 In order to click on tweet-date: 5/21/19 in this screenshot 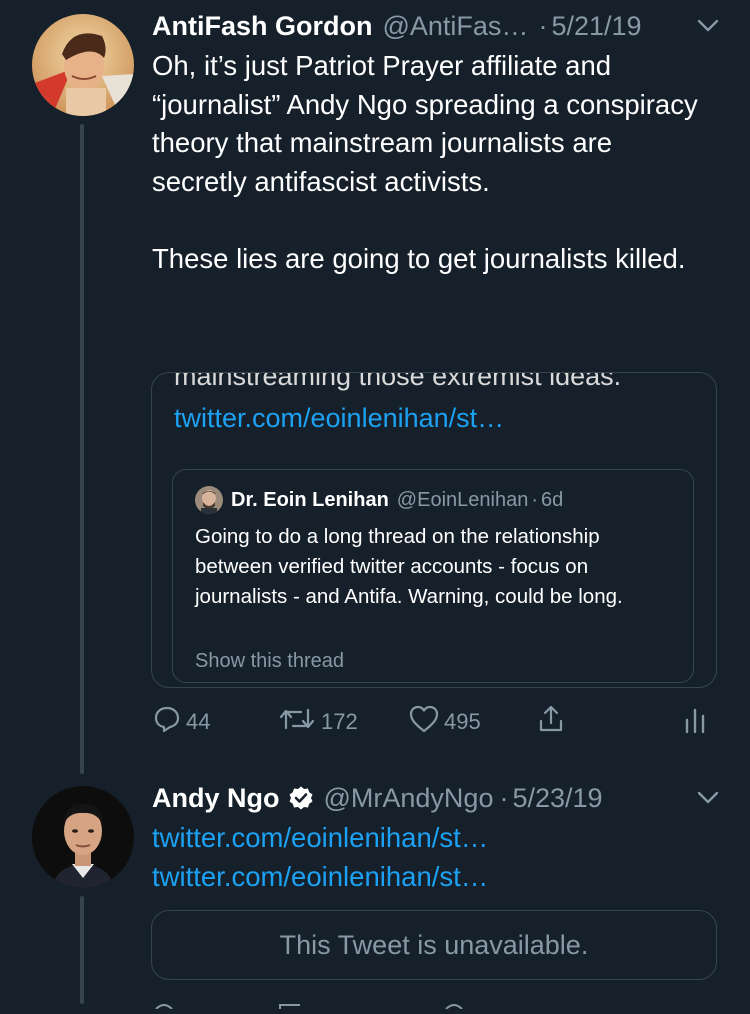, I will do `click(596, 26)`.